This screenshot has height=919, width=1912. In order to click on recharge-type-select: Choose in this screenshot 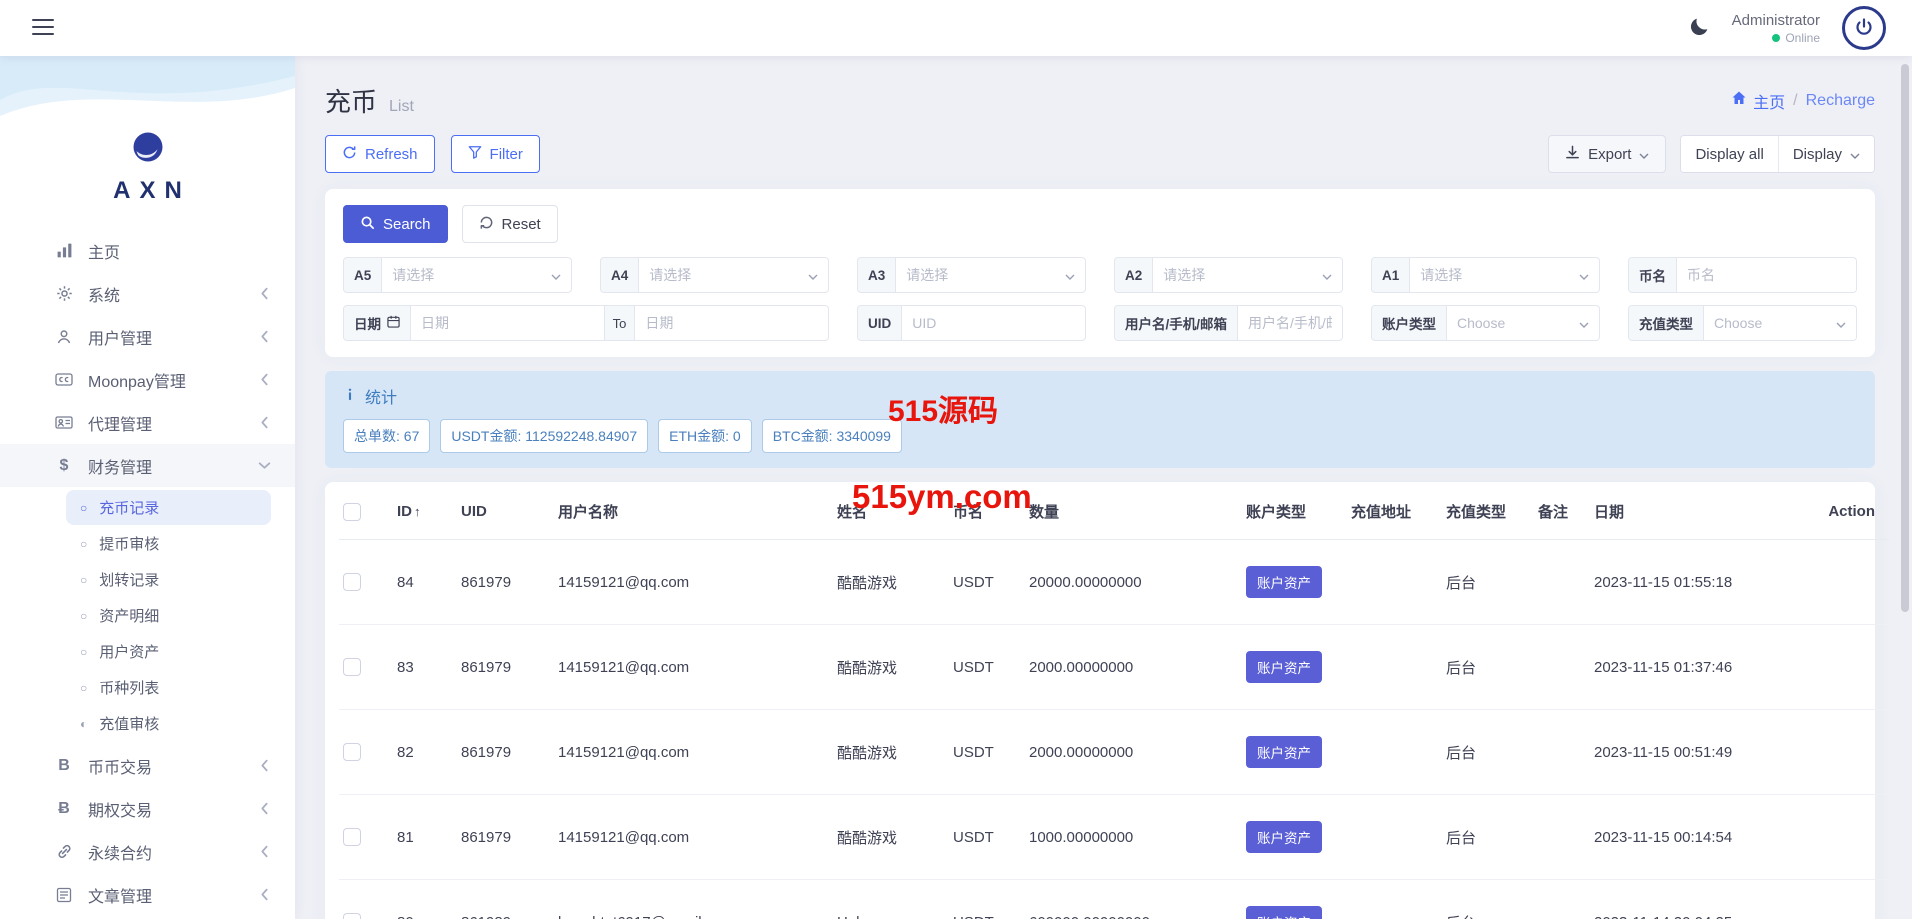, I will do `click(1780, 323)`.